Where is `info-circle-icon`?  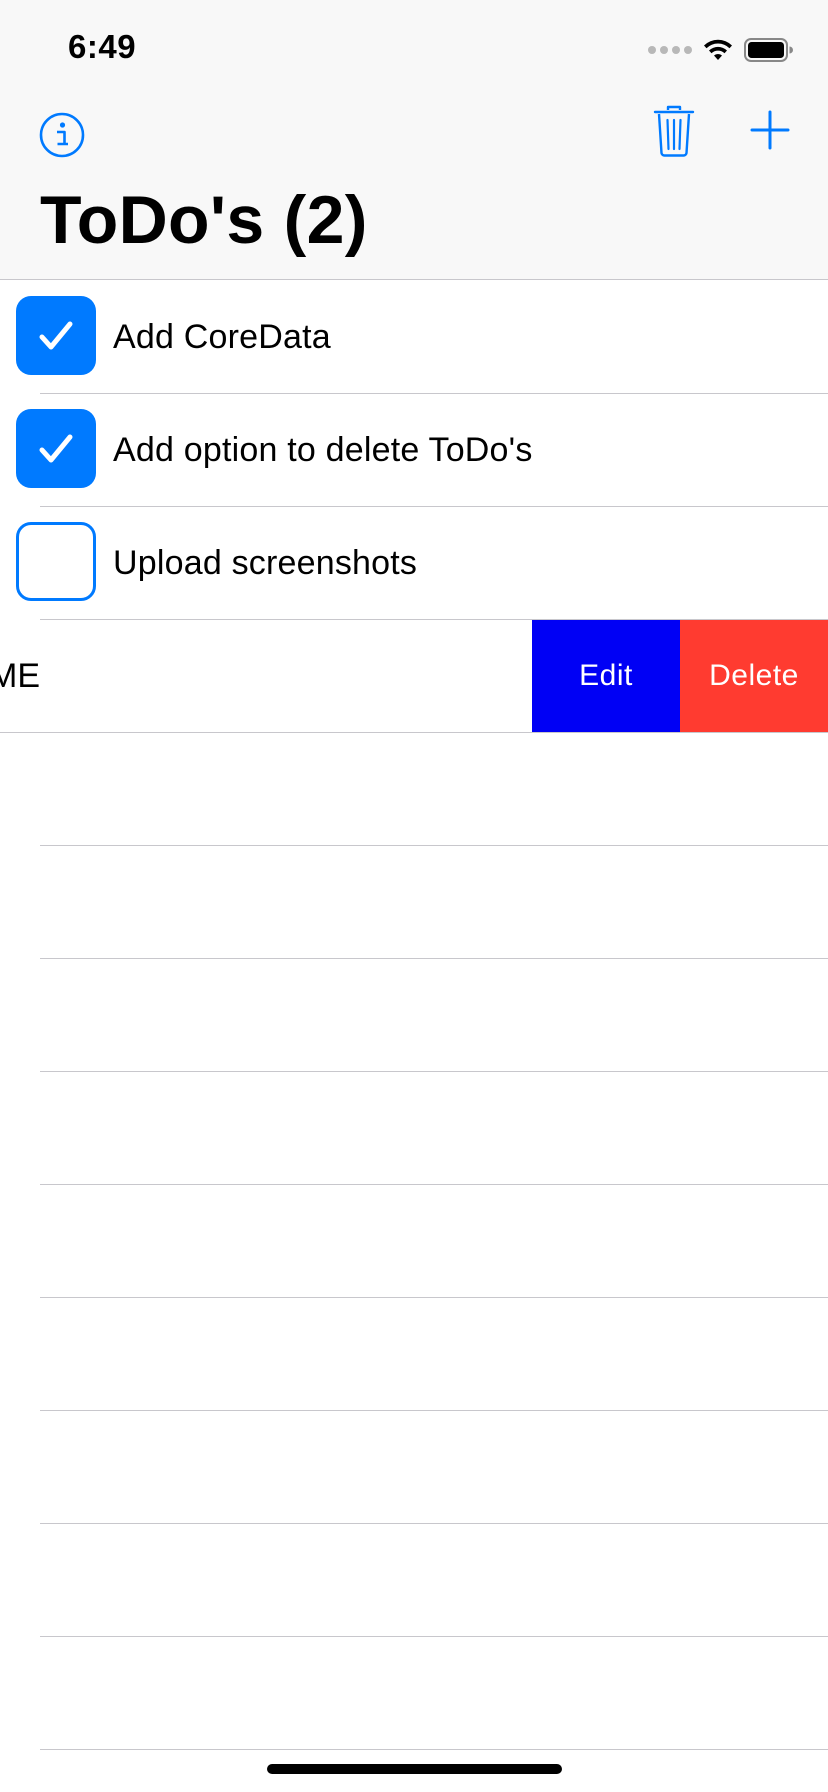
info-circle-icon is located at coordinates (62, 135).